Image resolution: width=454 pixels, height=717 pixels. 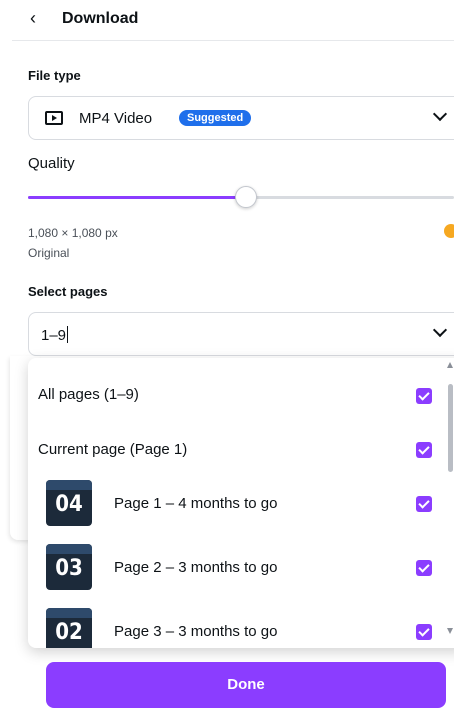 I want to click on quality-slider-fill, so click(x=137, y=197).